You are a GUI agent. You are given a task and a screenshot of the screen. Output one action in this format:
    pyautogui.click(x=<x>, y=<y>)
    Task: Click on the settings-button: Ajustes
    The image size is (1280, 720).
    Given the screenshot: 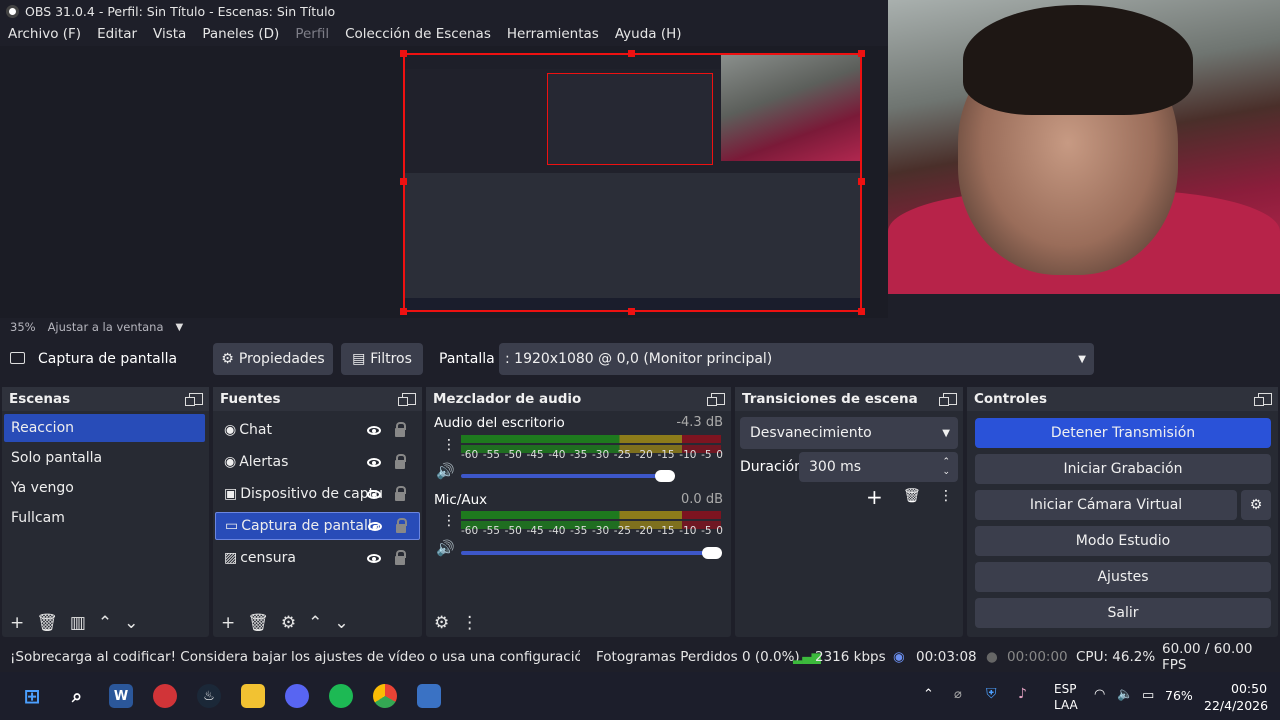 What is the action you would take?
    pyautogui.click(x=1123, y=577)
    